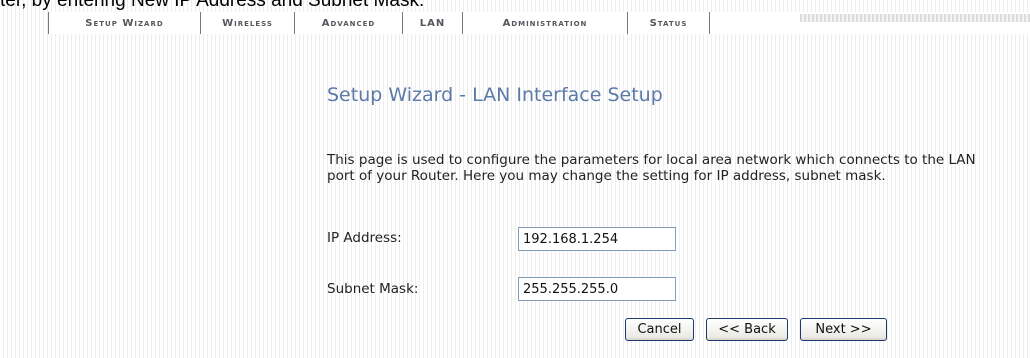  I want to click on cancel-button: Cancel, so click(659, 329).